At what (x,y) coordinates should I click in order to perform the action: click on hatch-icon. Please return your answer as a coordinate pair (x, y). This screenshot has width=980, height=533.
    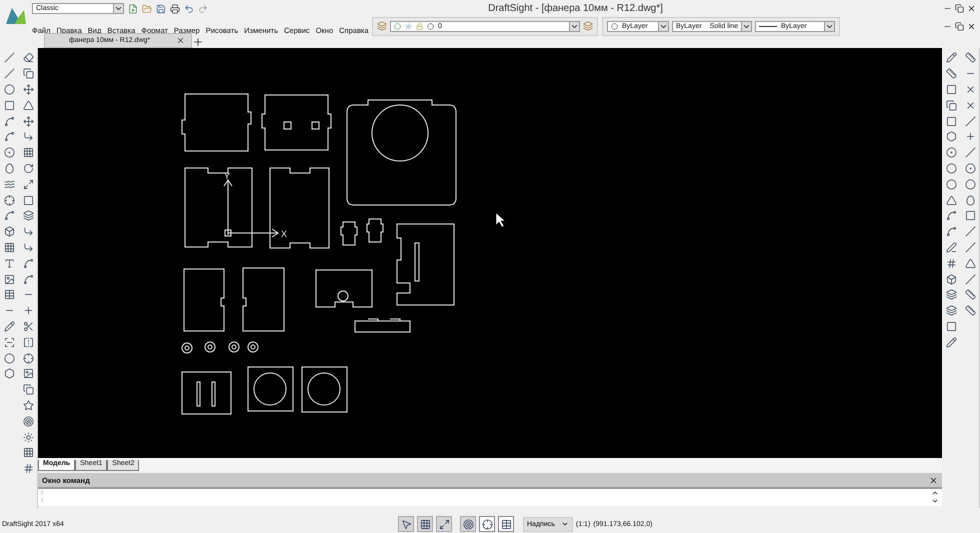
    Looking at the image, I should click on (9, 247).